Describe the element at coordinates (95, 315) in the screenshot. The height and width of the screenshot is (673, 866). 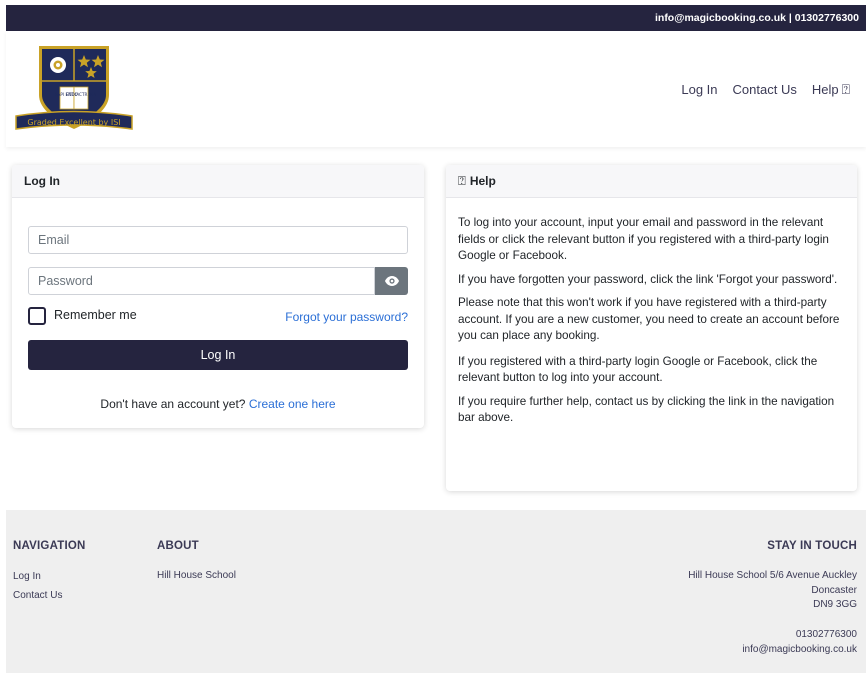
I see `remember-me-label: Remember me` at that location.